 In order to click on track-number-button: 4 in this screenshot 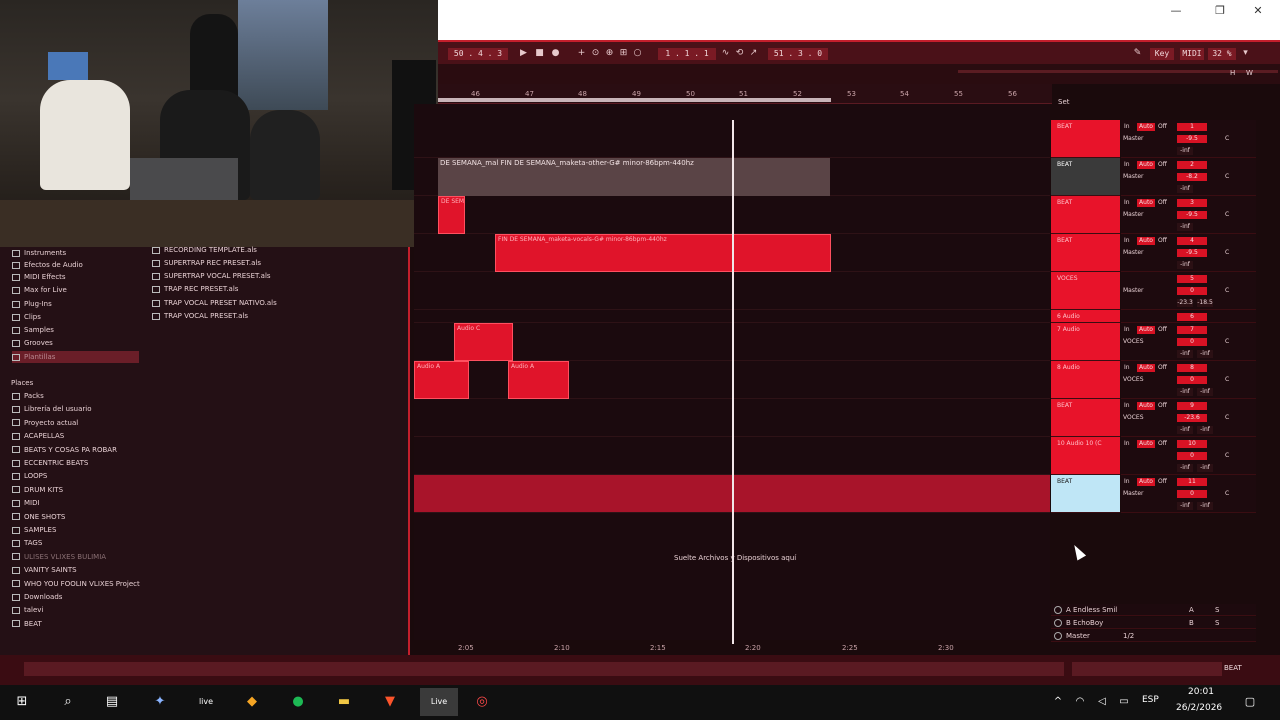, I will do `click(1192, 241)`.